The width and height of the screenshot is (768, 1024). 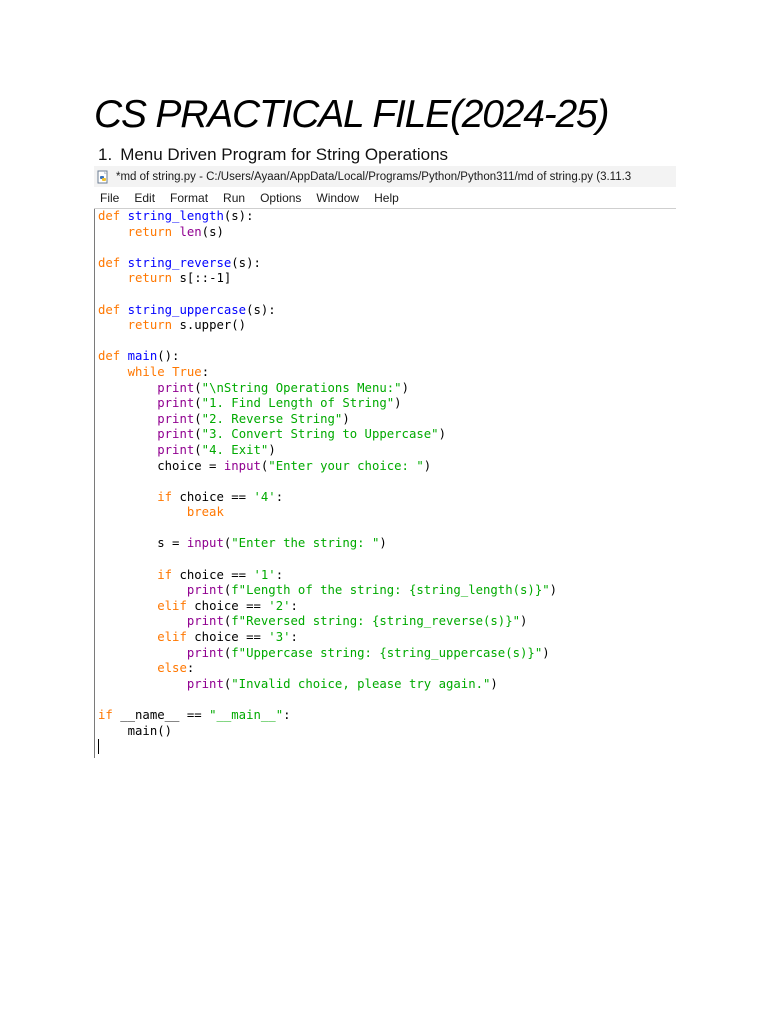 I want to click on code-line: def string_uppercase(s):, so click(x=327, y=311).